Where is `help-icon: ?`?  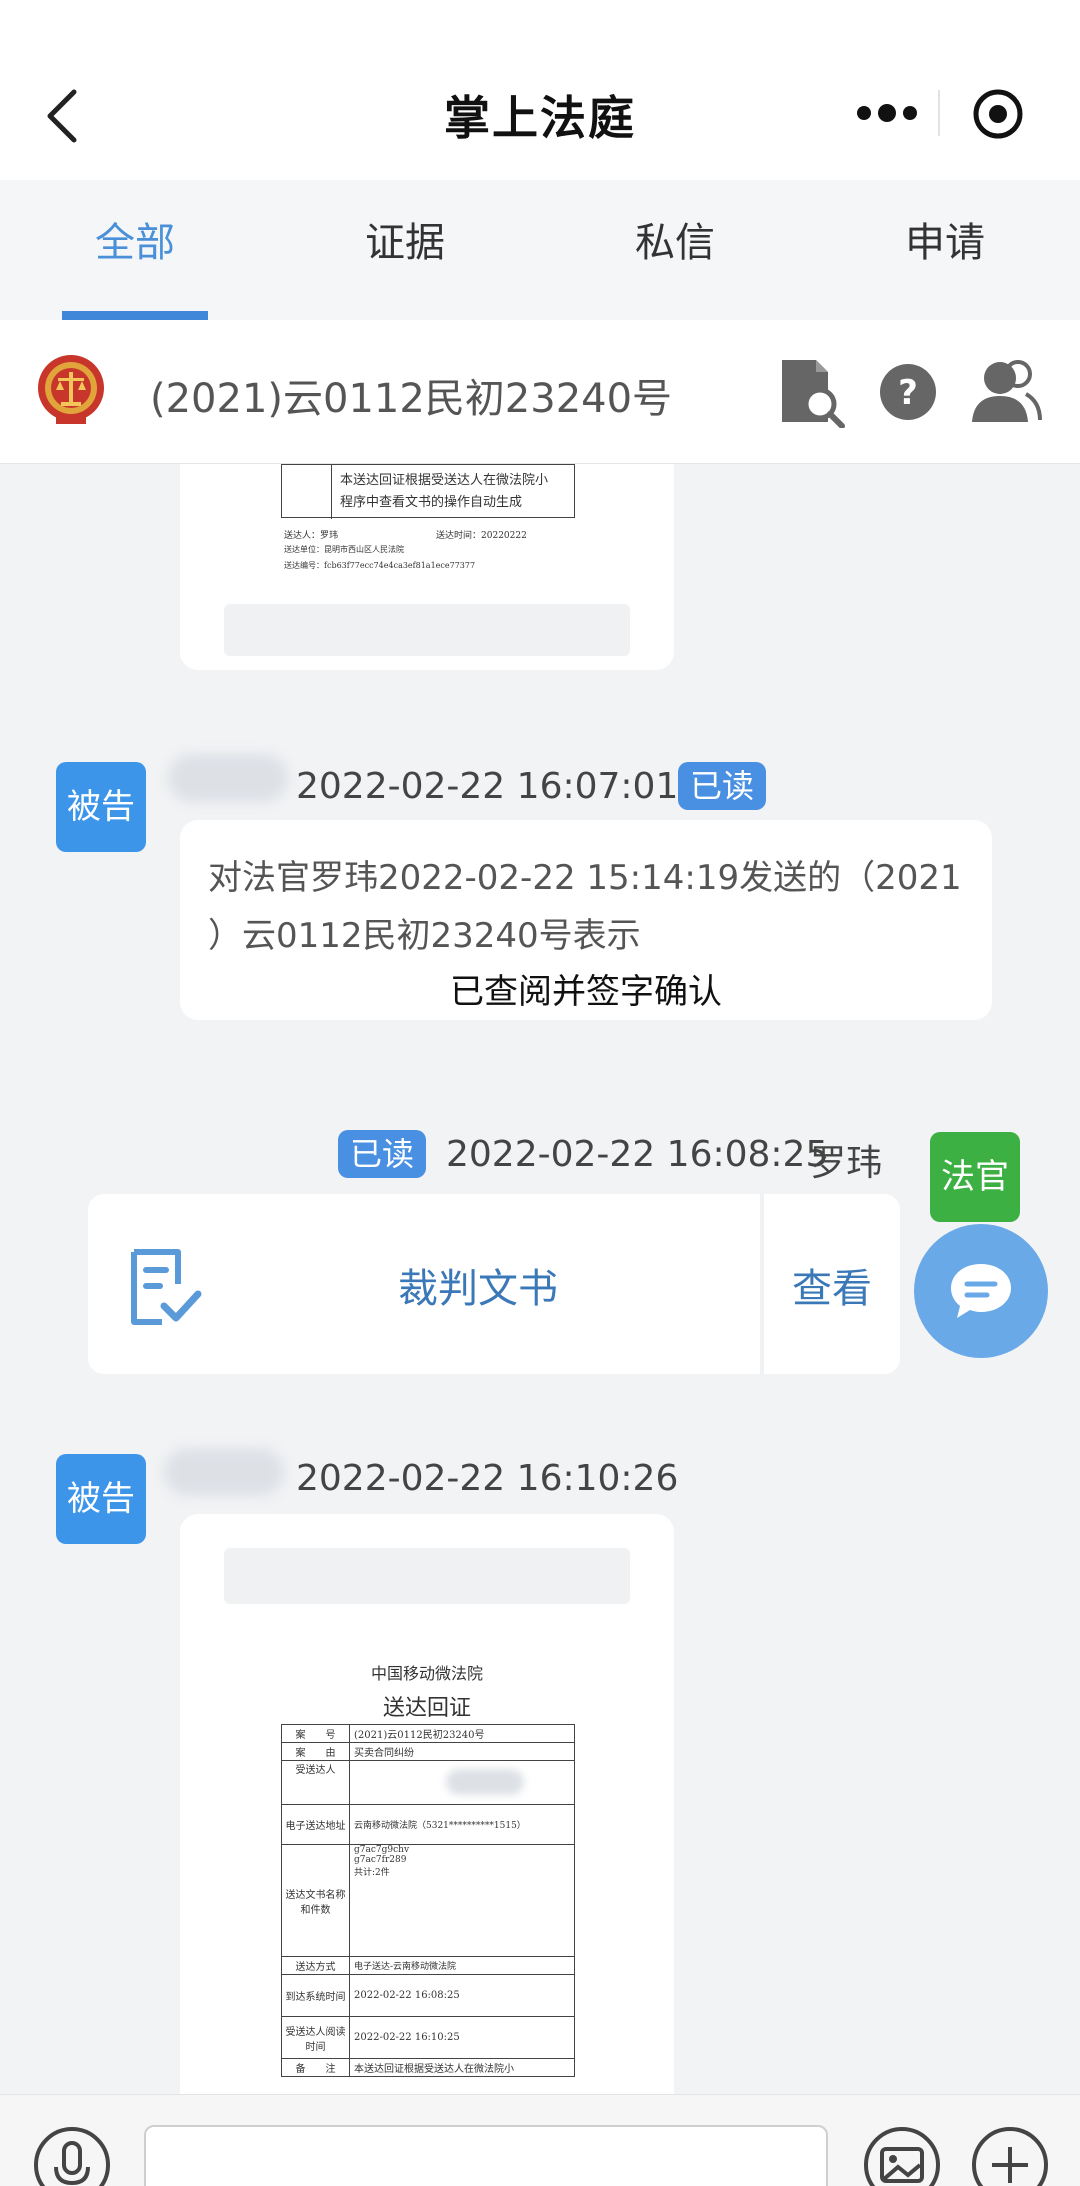 help-icon: ? is located at coordinates (908, 392).